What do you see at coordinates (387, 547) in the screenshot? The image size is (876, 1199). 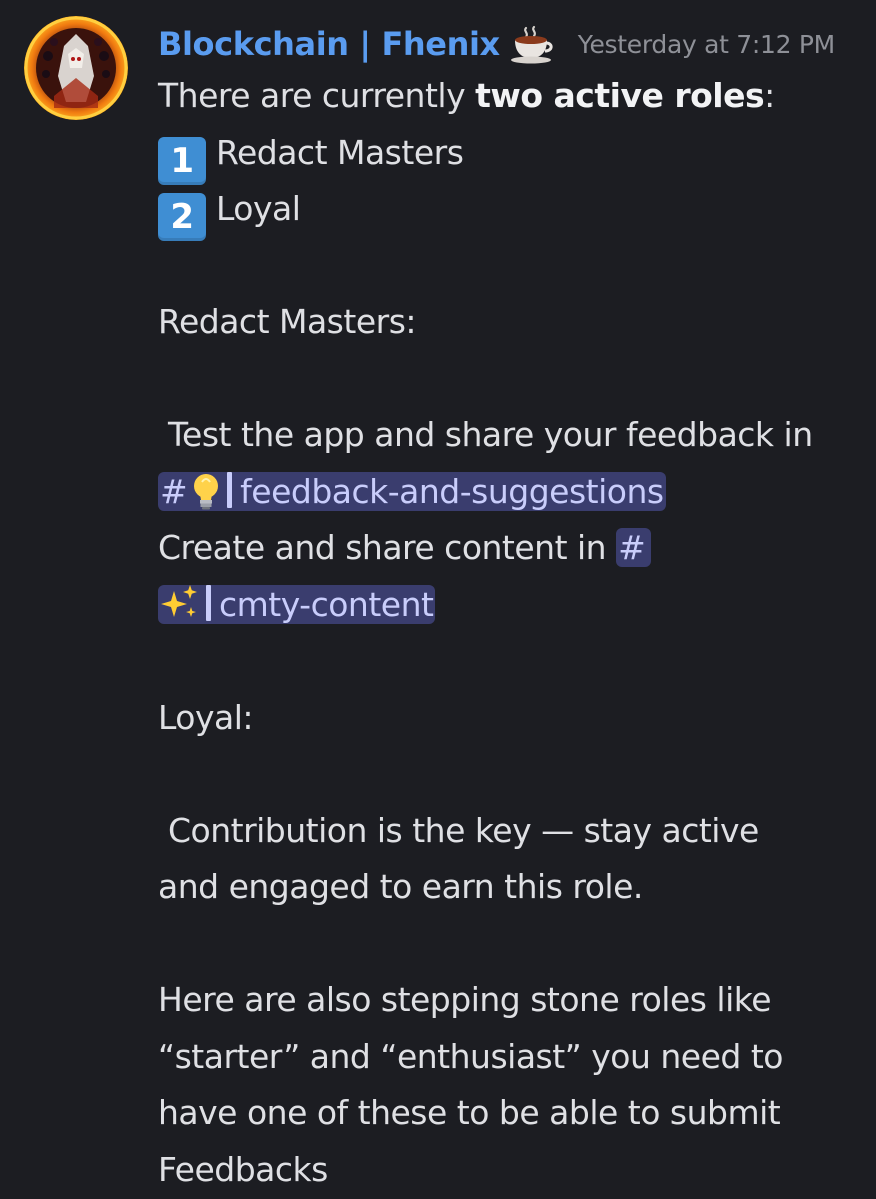 I see `create-text: Create and share content in` at bounding box center [387, 547].